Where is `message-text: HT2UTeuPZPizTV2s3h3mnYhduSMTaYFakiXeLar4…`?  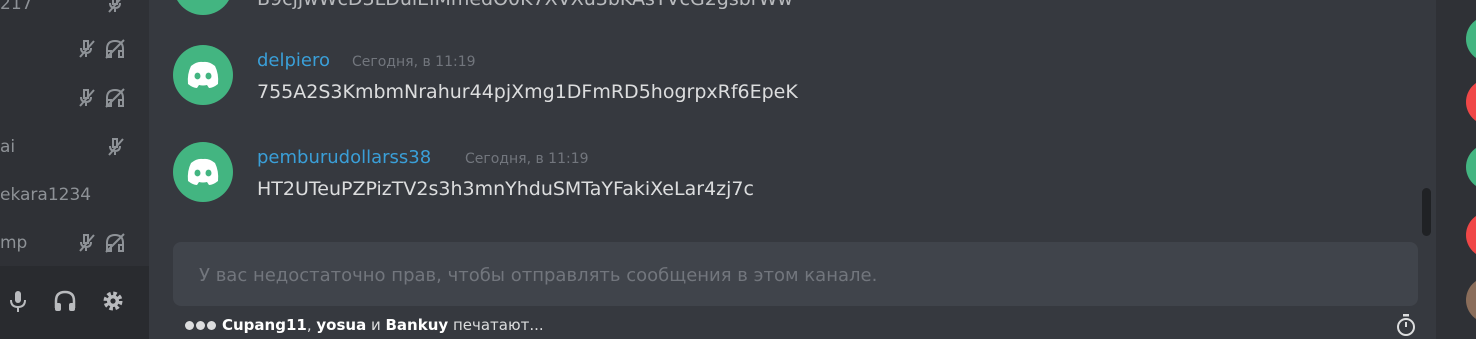
message-text: HT2UTeuPZPizTV2s3h3mnYhduSMTaYFakiXeLar4… is located at coordinates (505, 189).